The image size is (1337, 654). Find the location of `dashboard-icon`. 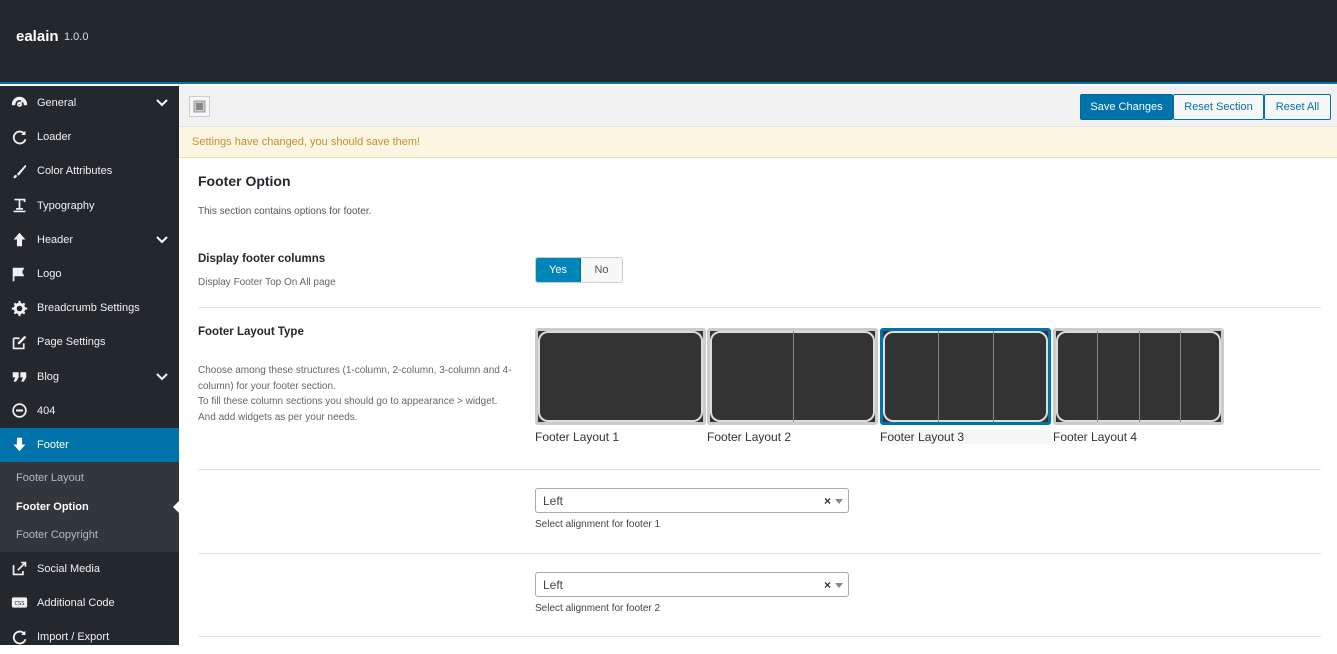

dashboard-icon is located at coordinates (19, 103).